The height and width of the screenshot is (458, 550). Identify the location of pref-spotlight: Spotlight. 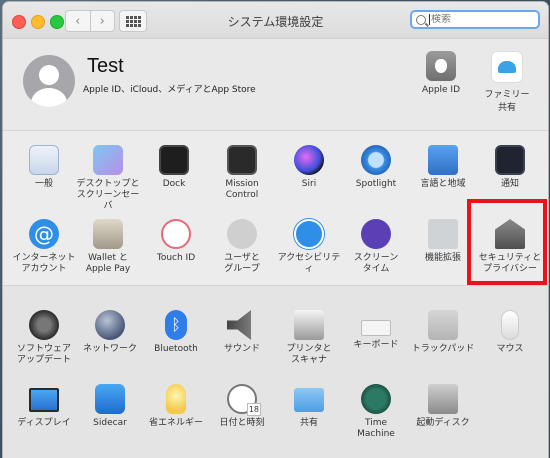
(376, 167).